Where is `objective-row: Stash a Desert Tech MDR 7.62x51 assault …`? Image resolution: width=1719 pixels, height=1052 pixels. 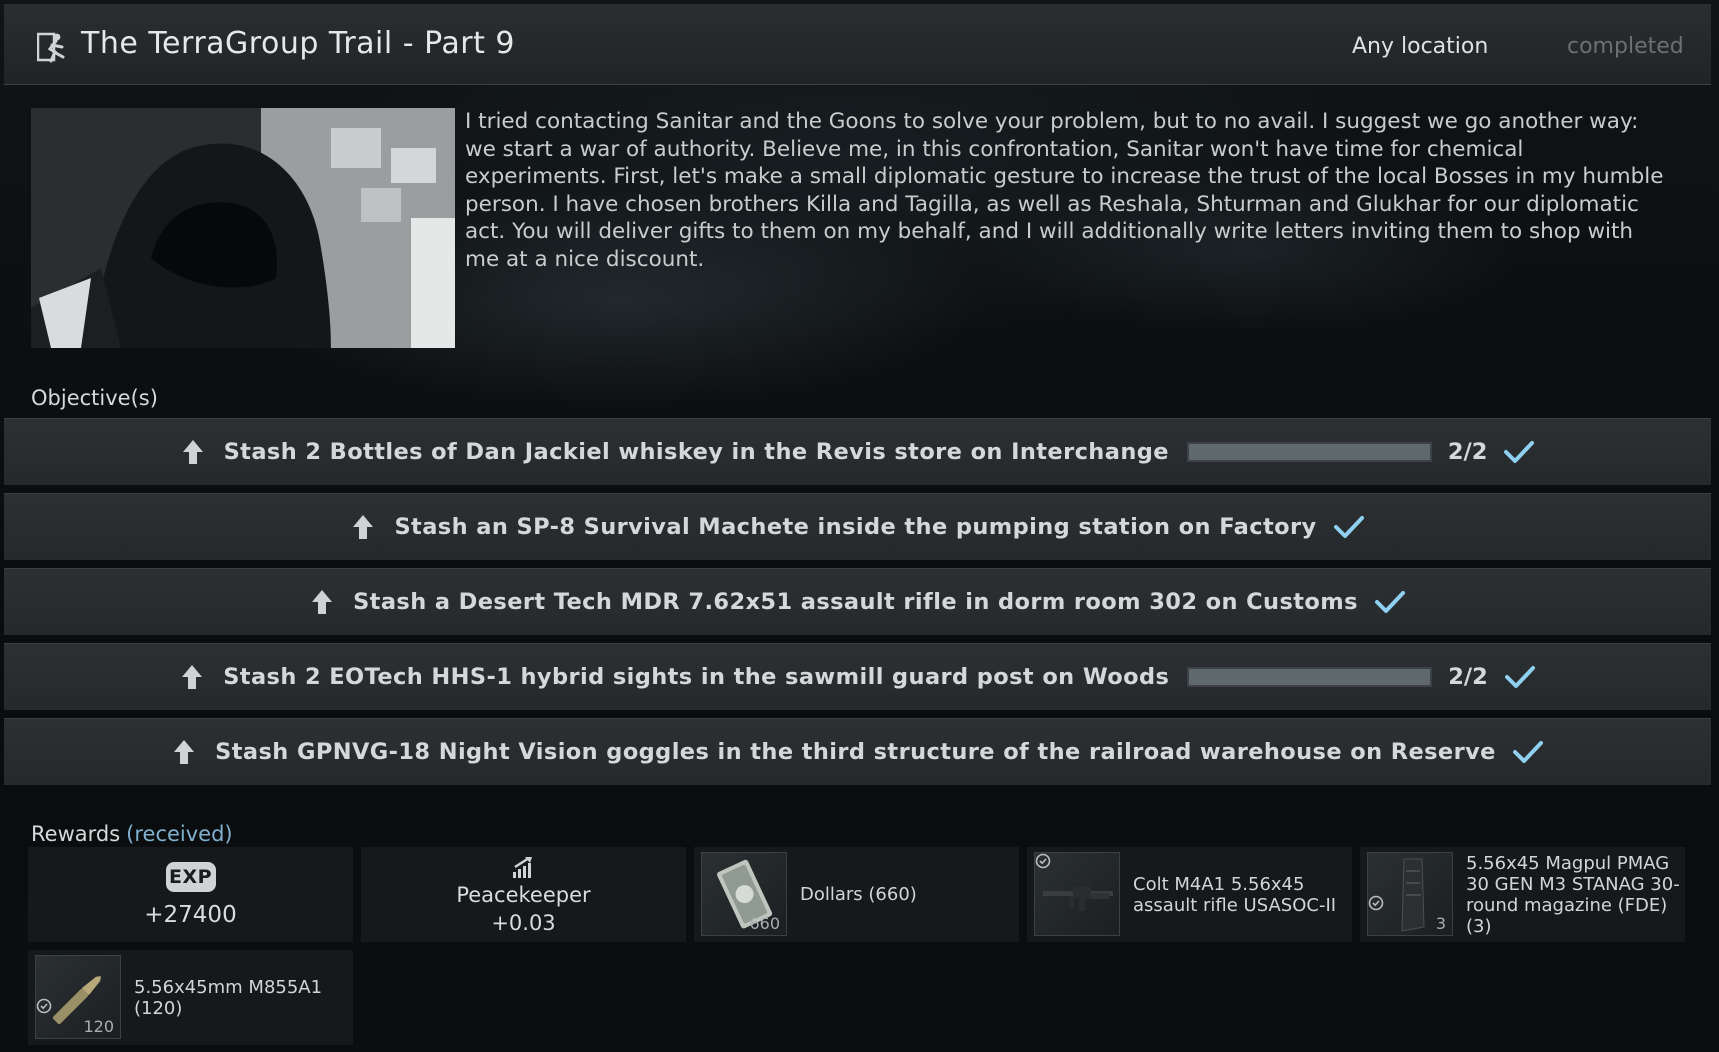
objective-row: Stash a Desert Tech MDR 7.62x51 assault … is located at coordinates (857, 601).